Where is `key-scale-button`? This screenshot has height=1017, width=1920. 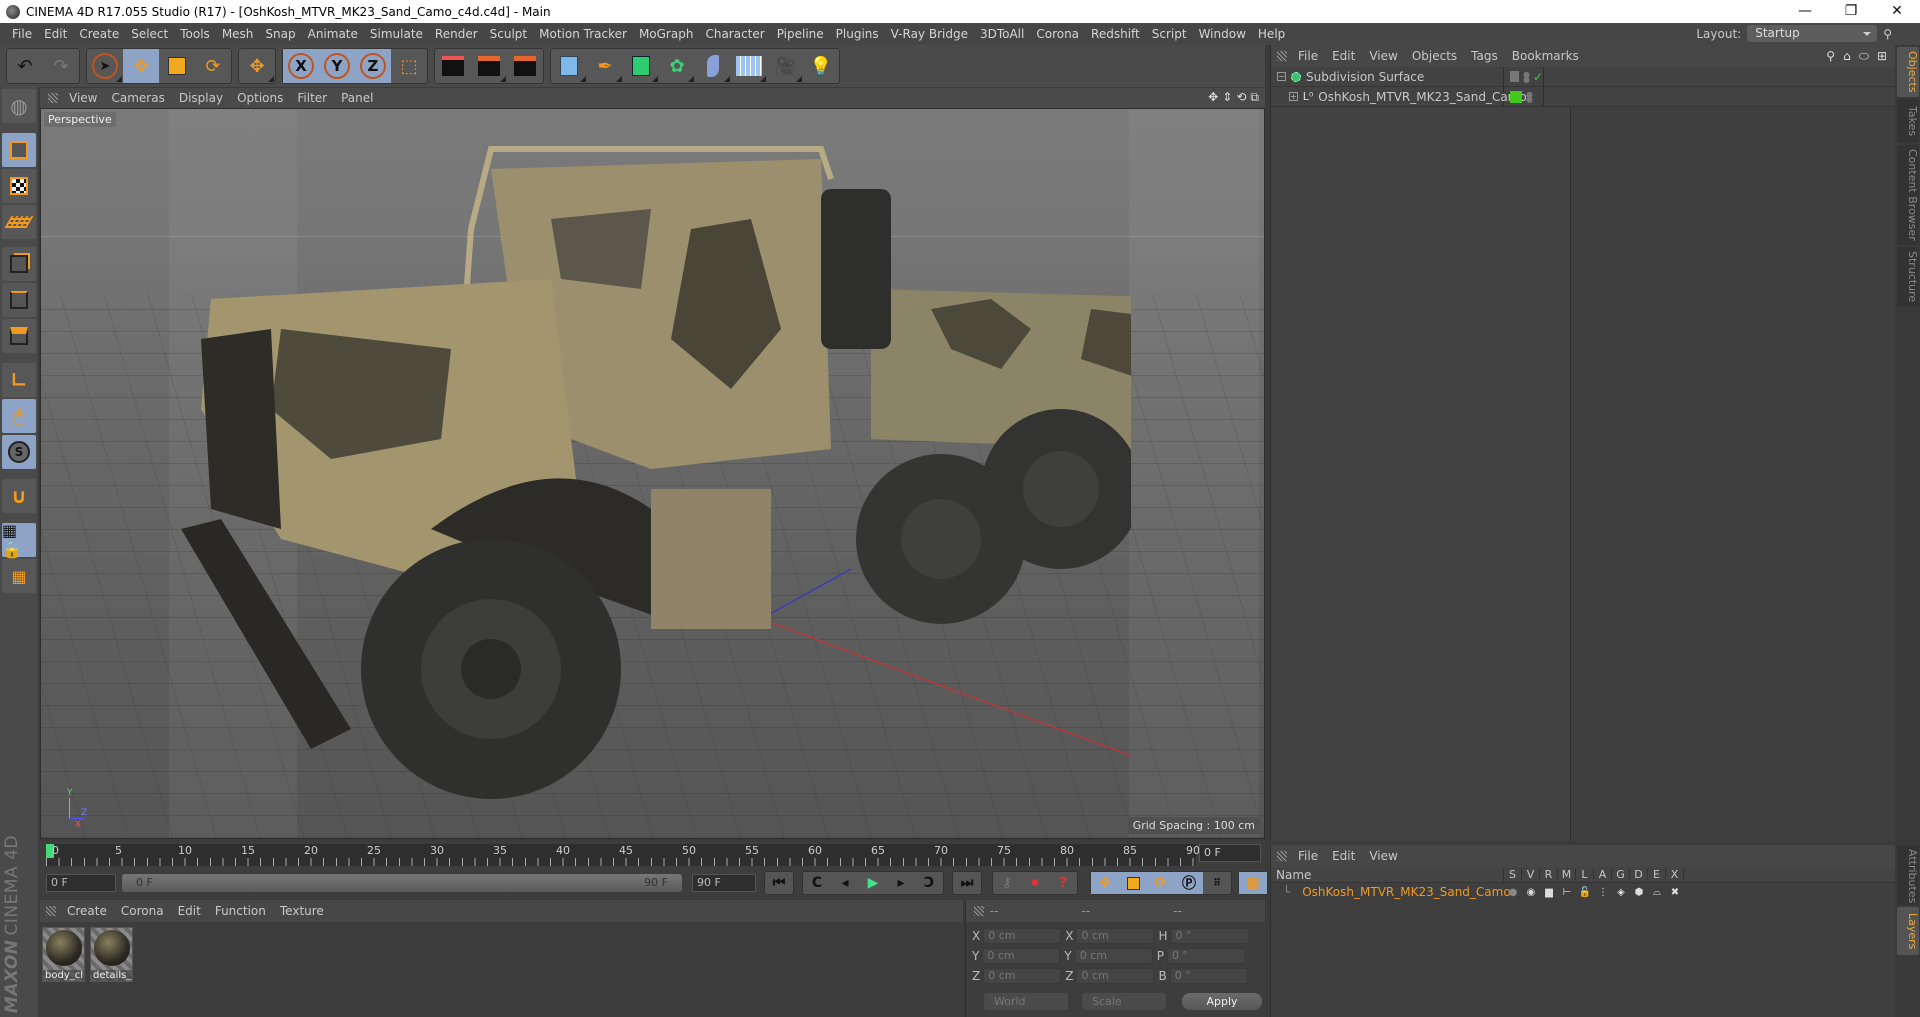
key-scale-button is located at coordinates (1133, 883).